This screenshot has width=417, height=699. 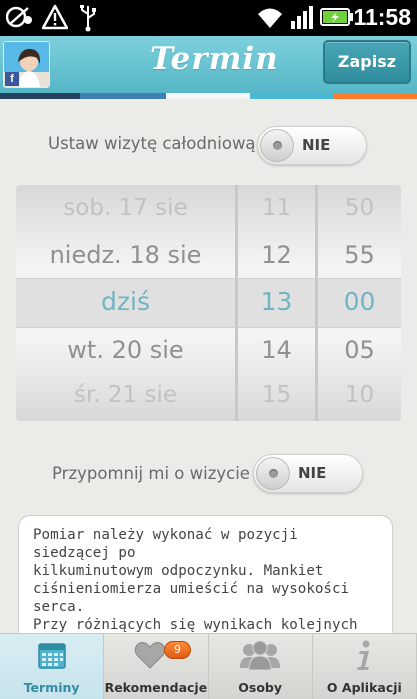 I want to click on minute-option: 10, so click(x=359, y=395).